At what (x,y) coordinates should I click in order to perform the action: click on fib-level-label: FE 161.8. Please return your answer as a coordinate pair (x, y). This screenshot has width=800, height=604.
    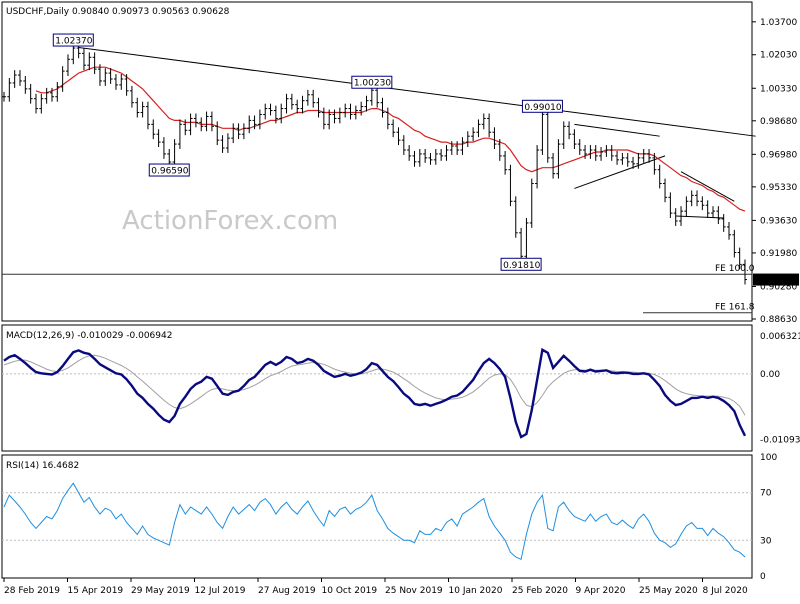
    Looking at the image, I should click on (735, 308).